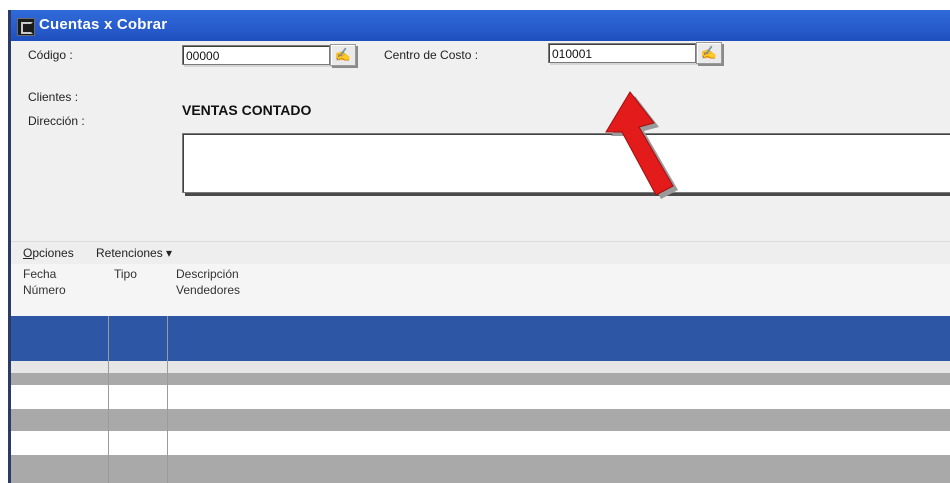 Image resolution: width=950 pixels, height=483 pixels. Describe the element at coordinates (480, 25) in the screenshot. I see `title-bar: Cuentas x Cobrar` at that location.